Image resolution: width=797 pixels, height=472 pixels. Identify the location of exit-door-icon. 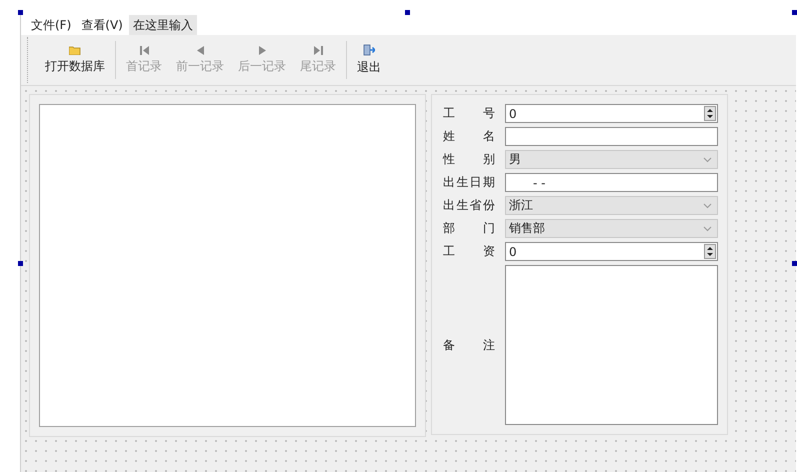
(369, 50).